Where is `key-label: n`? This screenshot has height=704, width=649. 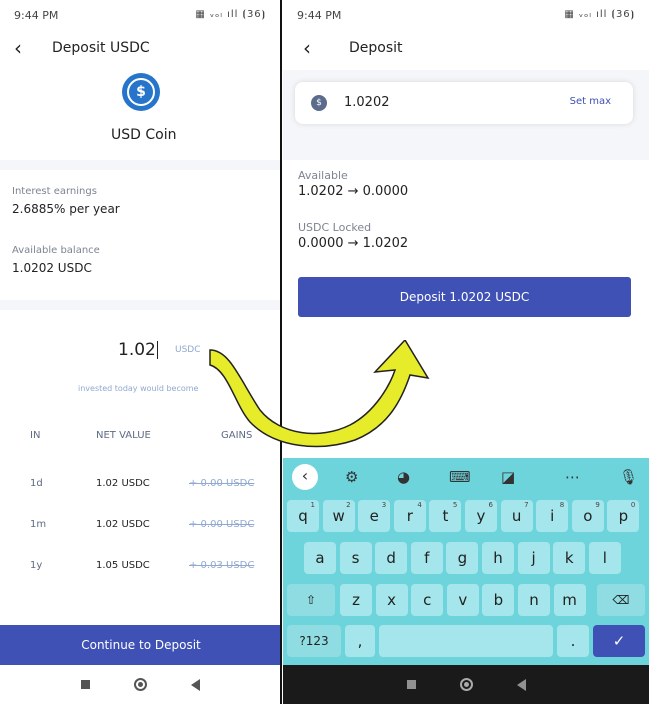 key-label: n is located at coordinates (534, 600).